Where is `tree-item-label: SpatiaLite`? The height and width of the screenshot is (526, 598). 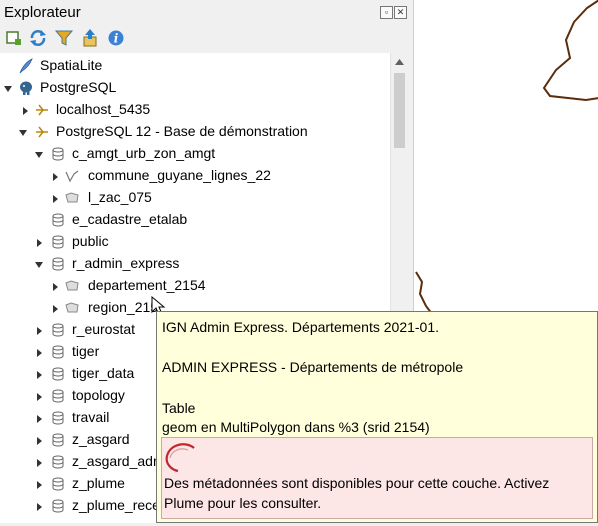 tree-item-label: SpatiaLite is located at coordinates (71, 65).